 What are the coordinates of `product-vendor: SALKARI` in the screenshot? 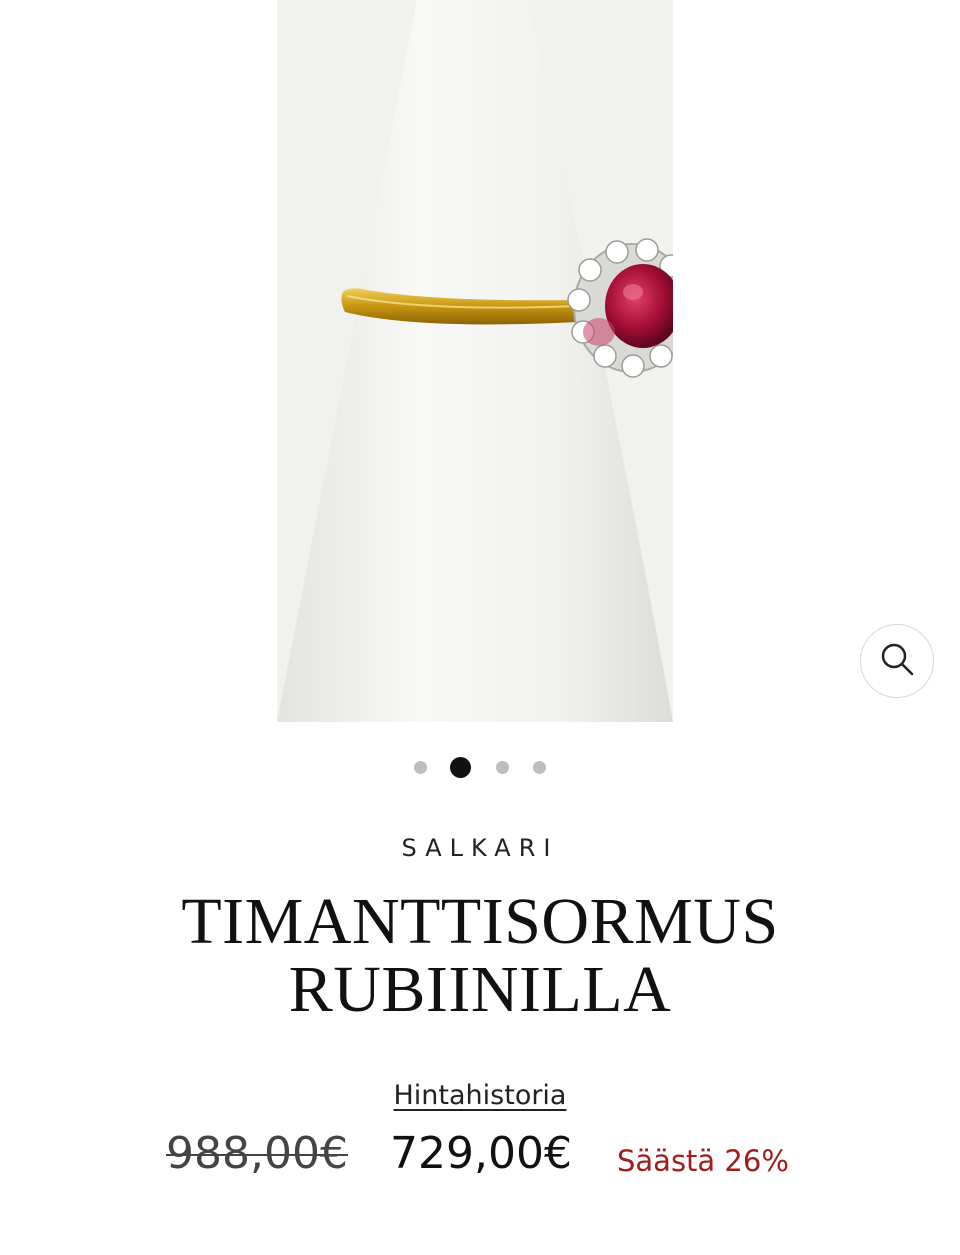 It's located at (480, 848).